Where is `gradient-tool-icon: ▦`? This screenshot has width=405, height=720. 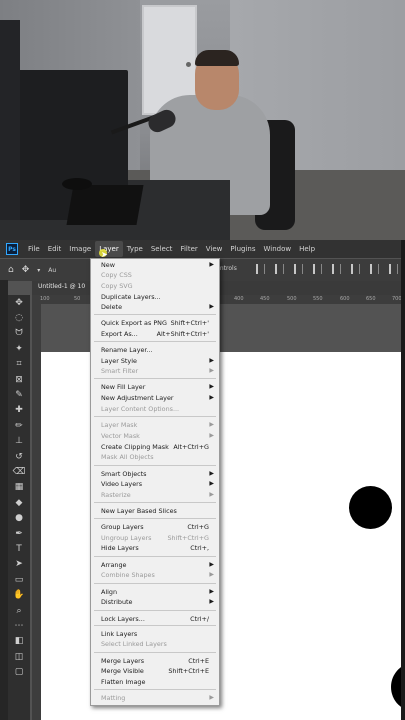
gradient-tool-icon: ▦ is located at coordinates (19, 487).